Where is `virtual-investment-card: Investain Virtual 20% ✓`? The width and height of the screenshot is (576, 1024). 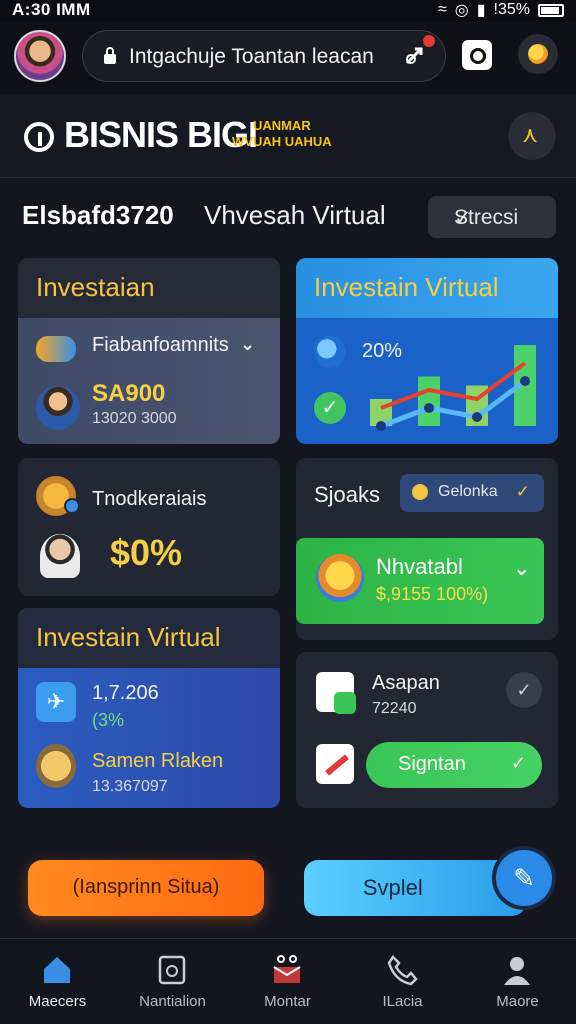
virtual-investment-card: Investain Virtual 20% ✓ is located at coordinates (427, 351).